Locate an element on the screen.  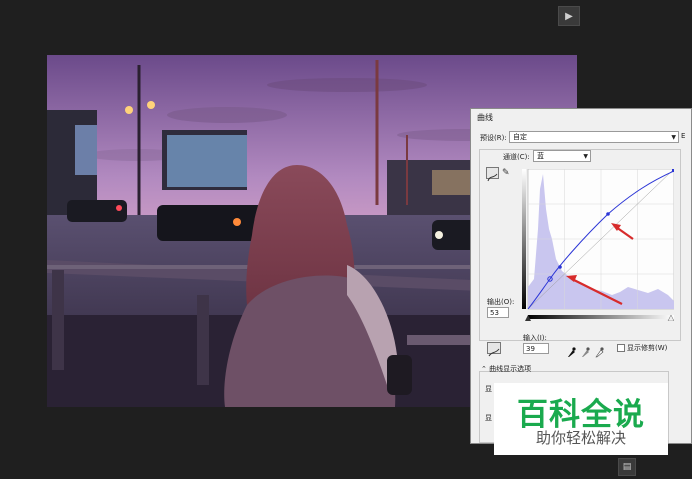
show-clipping-label: 显示修剪(W) is located at coordinates (647, 348).